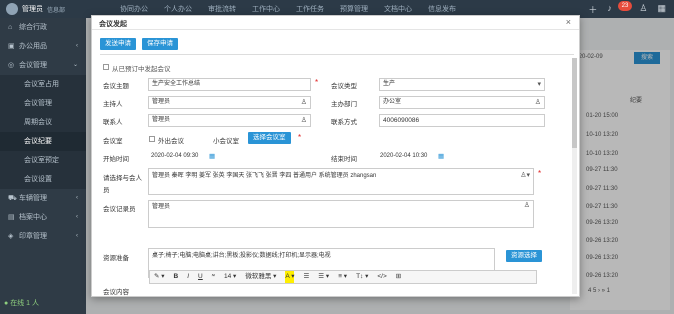 Image resolution: width=674 pixels, height=314 pixels. I want to click on top-menu-item: 工作中心, so click(266, 9).